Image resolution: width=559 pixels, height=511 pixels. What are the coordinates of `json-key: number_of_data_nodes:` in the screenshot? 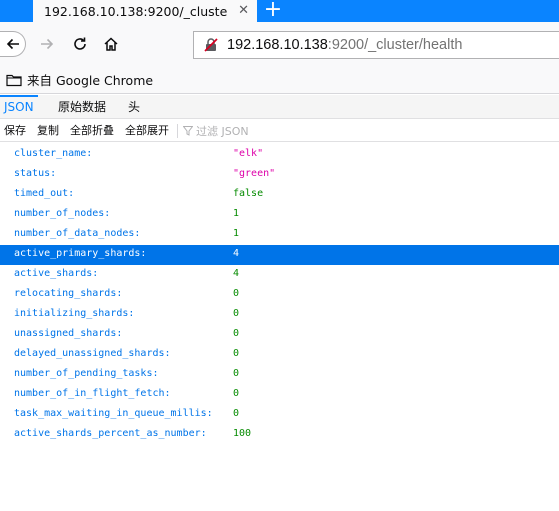 It's located at (77, 233).